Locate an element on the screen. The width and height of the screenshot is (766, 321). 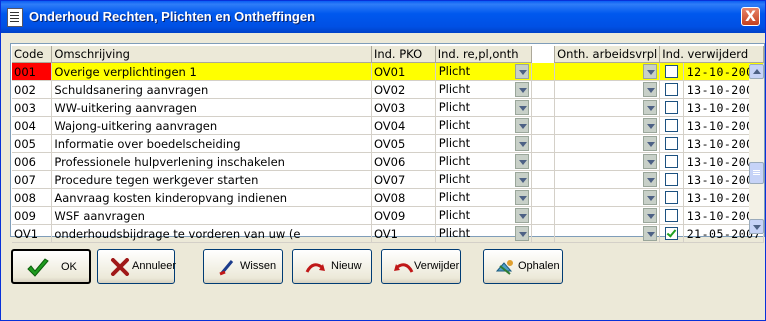
cell-omschrijving: Informatie over boedelscheiding is located at coordinates (211, 143).